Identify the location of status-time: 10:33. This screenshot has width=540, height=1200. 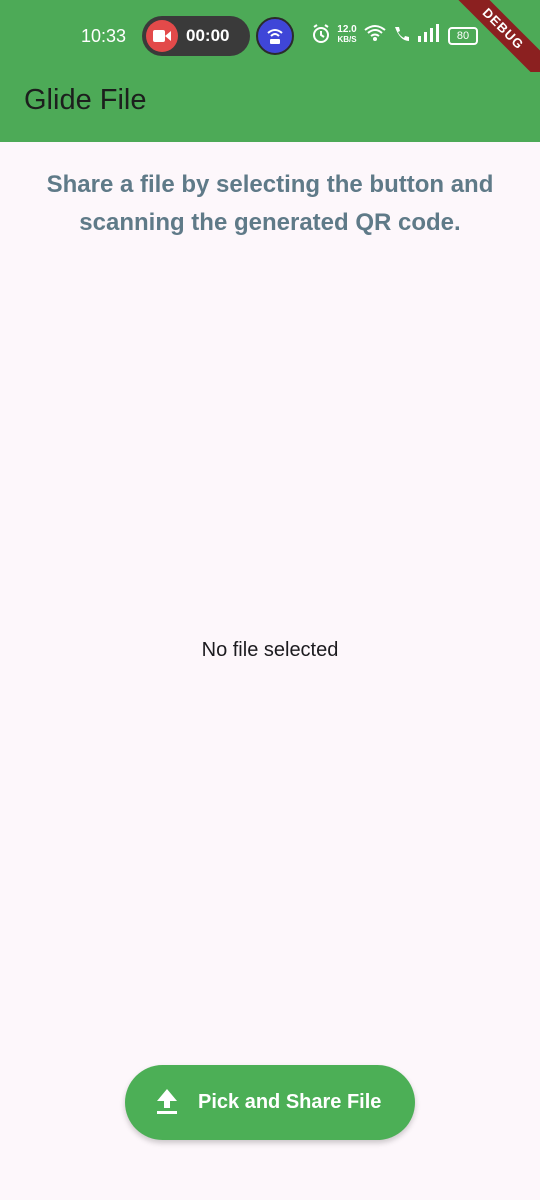
(104, 36).